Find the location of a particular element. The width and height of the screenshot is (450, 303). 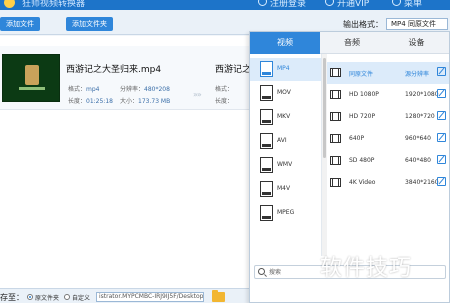

resolution-name: 4K Video is located at coordinates (362, 182).